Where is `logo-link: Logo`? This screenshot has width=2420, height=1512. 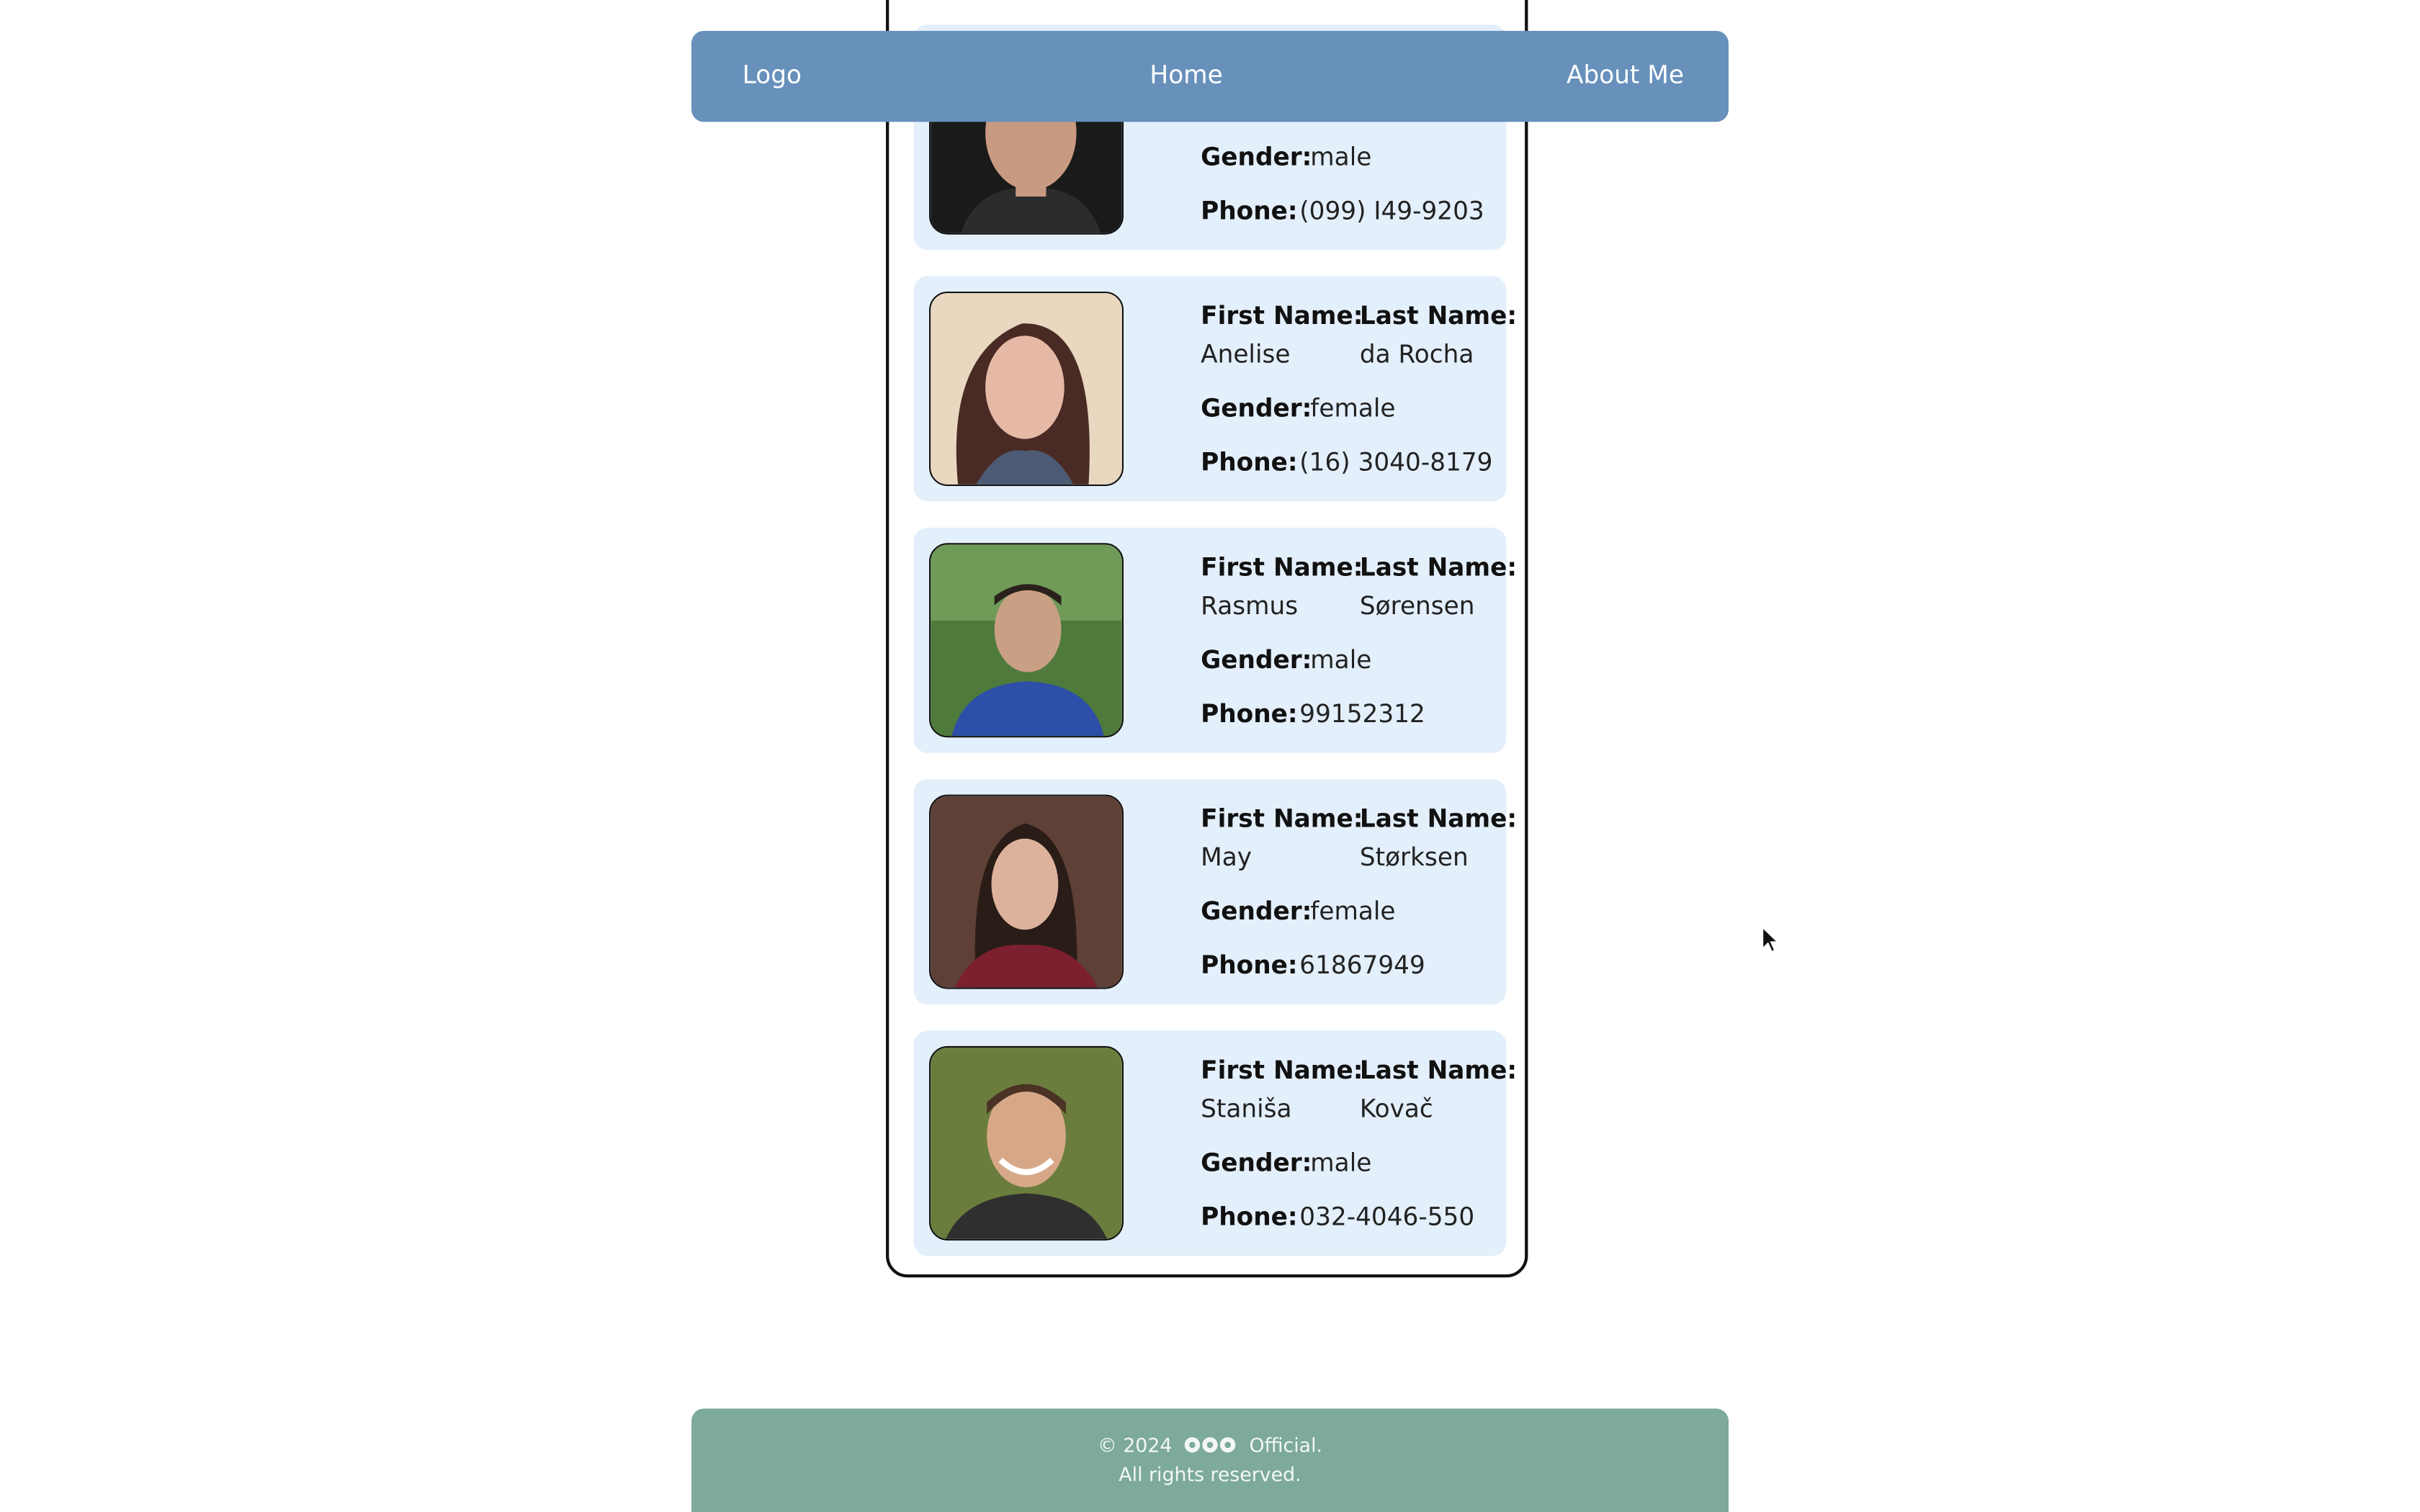
logo-link: Logo is located at coordinates (772, 75).